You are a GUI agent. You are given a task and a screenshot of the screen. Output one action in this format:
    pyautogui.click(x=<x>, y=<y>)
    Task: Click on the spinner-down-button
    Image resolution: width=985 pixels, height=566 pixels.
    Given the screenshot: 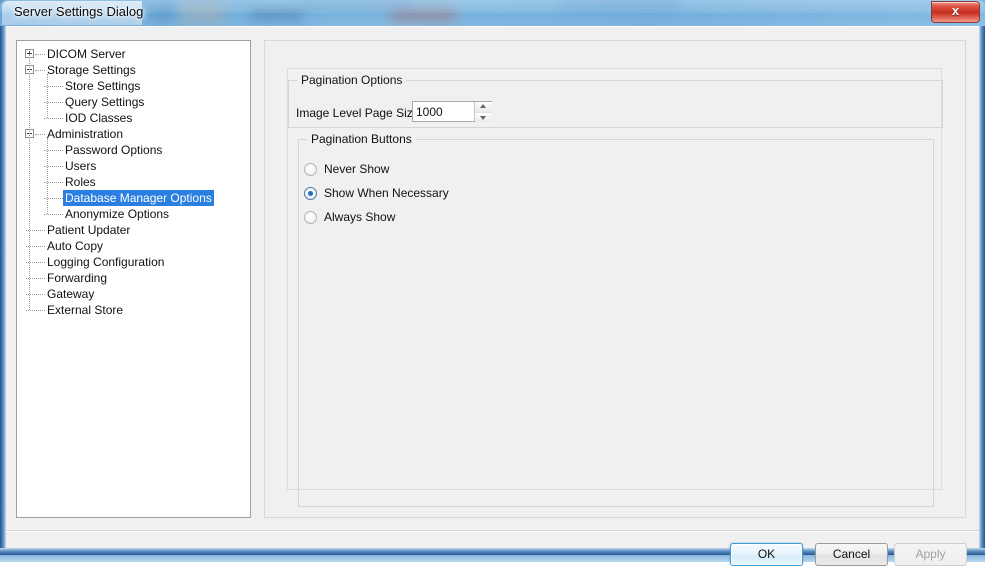 What is the action you would take?
    pyautogui.click(x=483, y=117)
    